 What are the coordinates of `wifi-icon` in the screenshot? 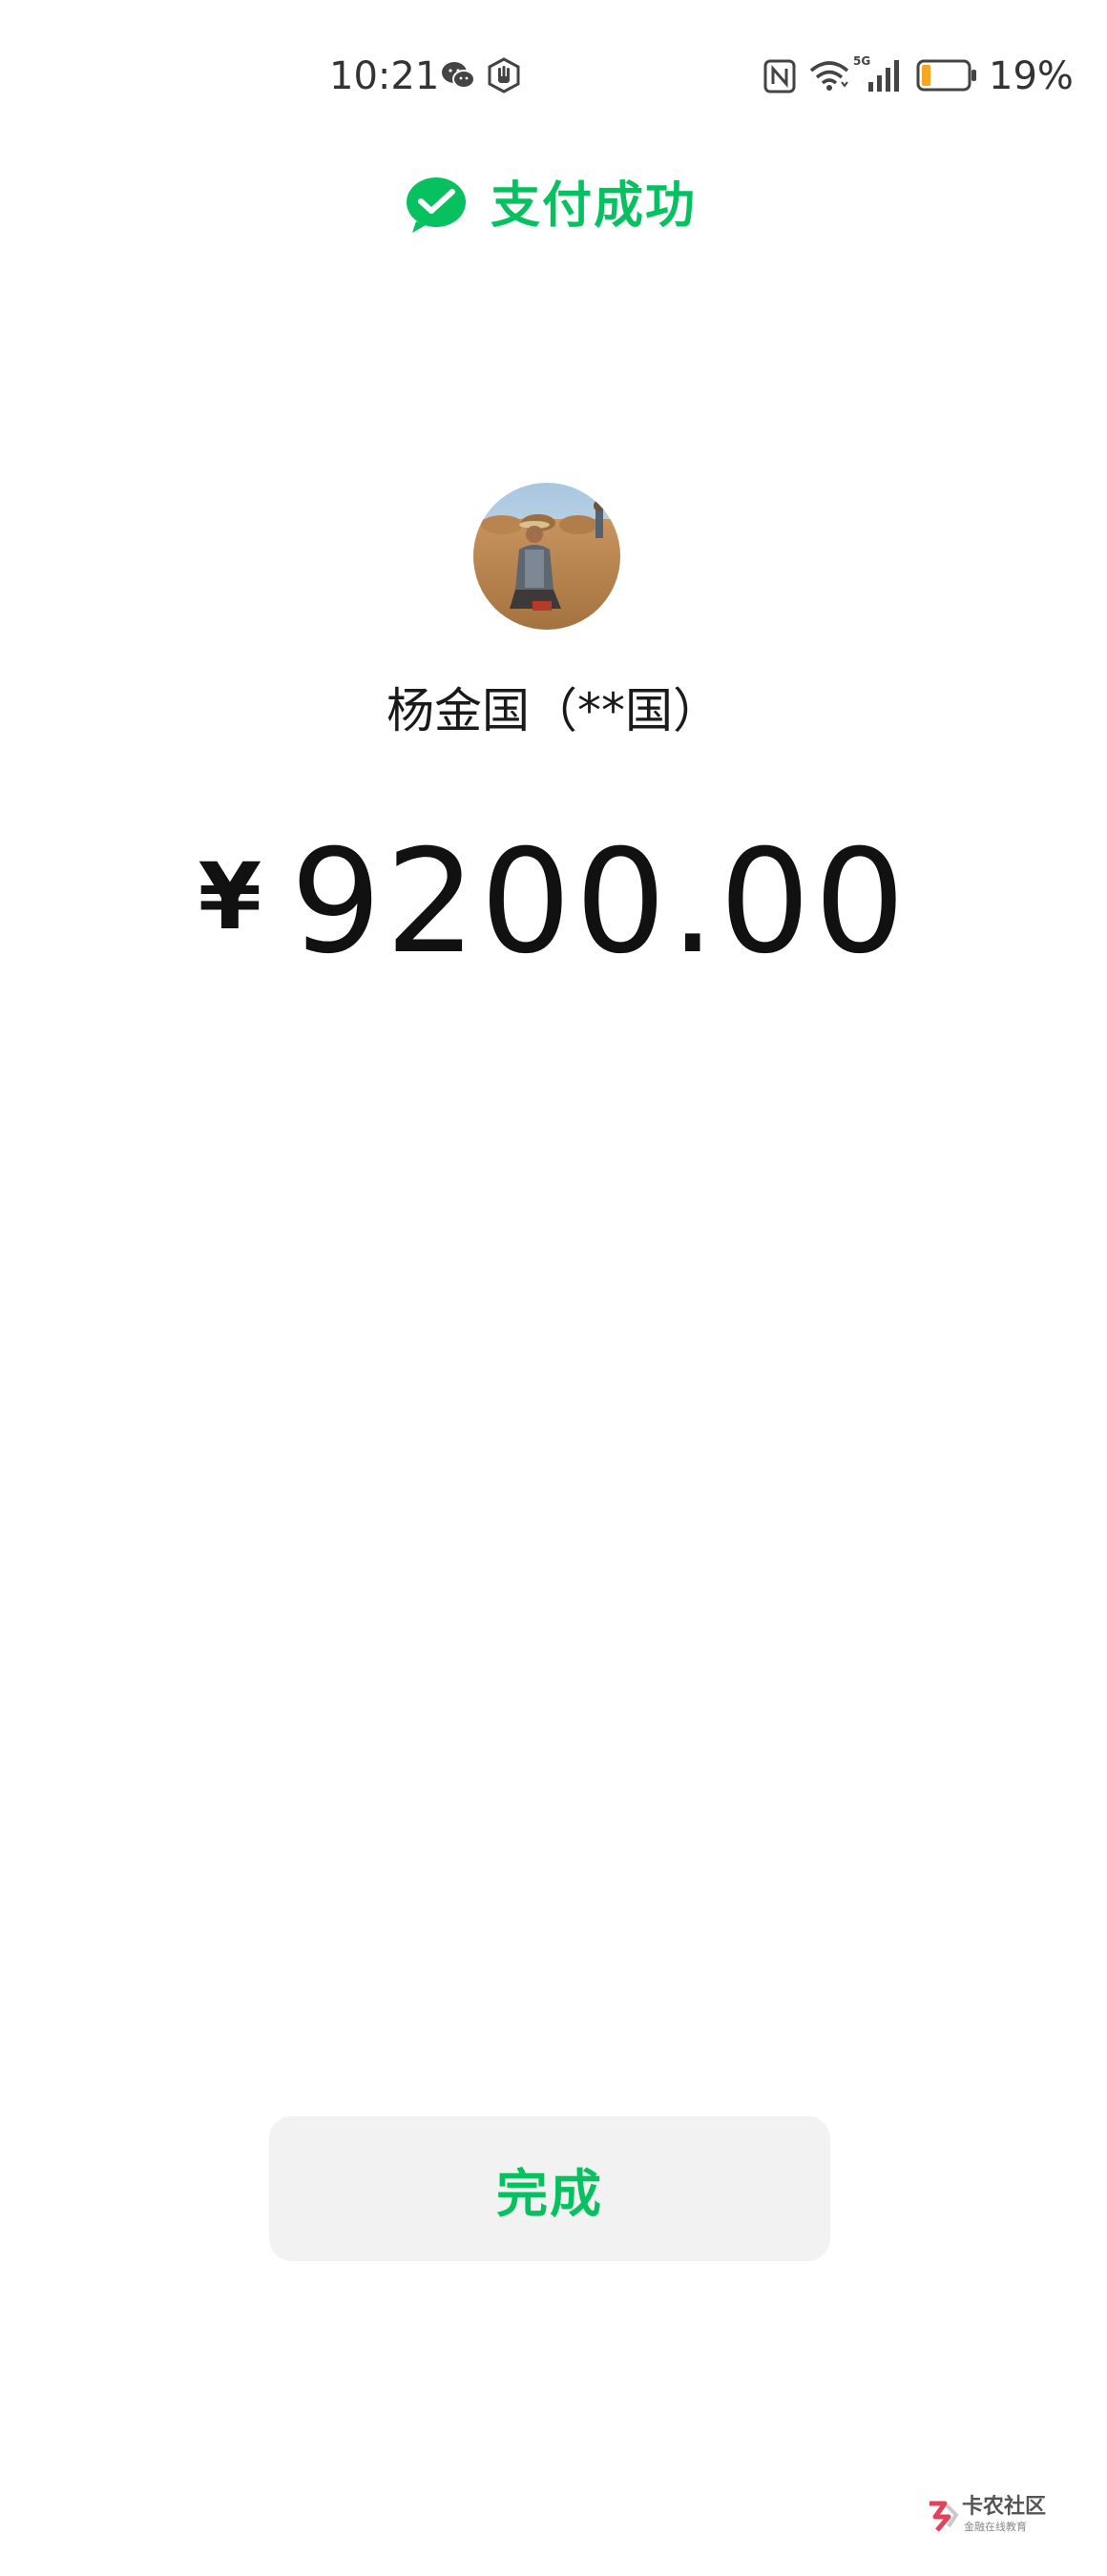 It's located at (829, 76).